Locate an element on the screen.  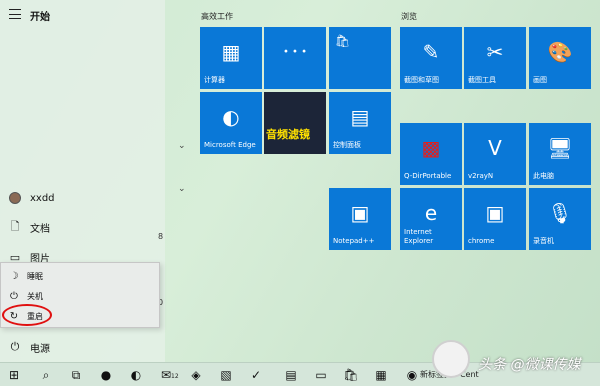
tile-qdir: ▩ Q-DirPortable is located at coordinates (431, 154).